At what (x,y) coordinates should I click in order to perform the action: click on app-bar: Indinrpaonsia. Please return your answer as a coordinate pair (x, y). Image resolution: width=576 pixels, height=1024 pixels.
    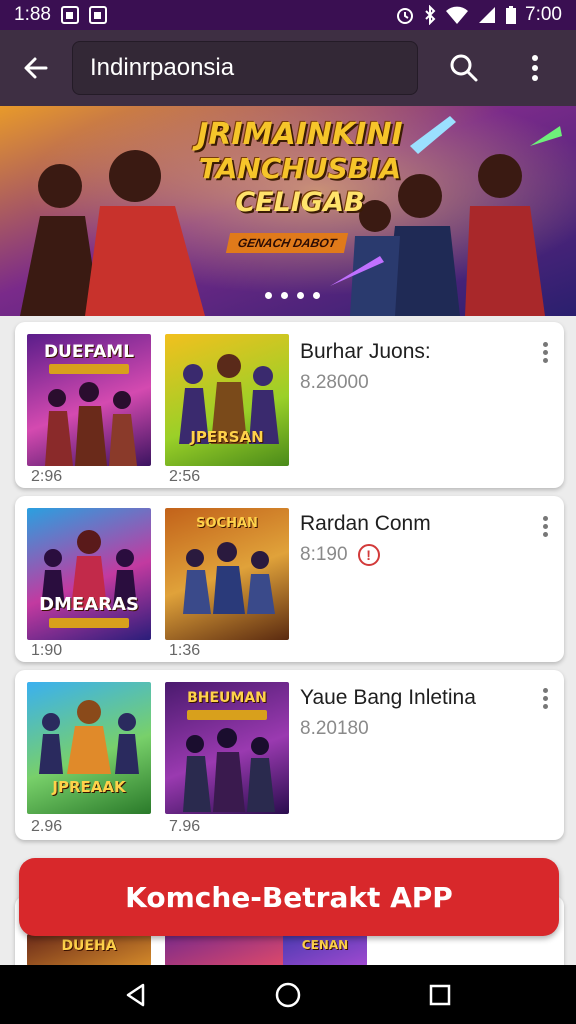
    Looking at the image, I should click on (288, 68).